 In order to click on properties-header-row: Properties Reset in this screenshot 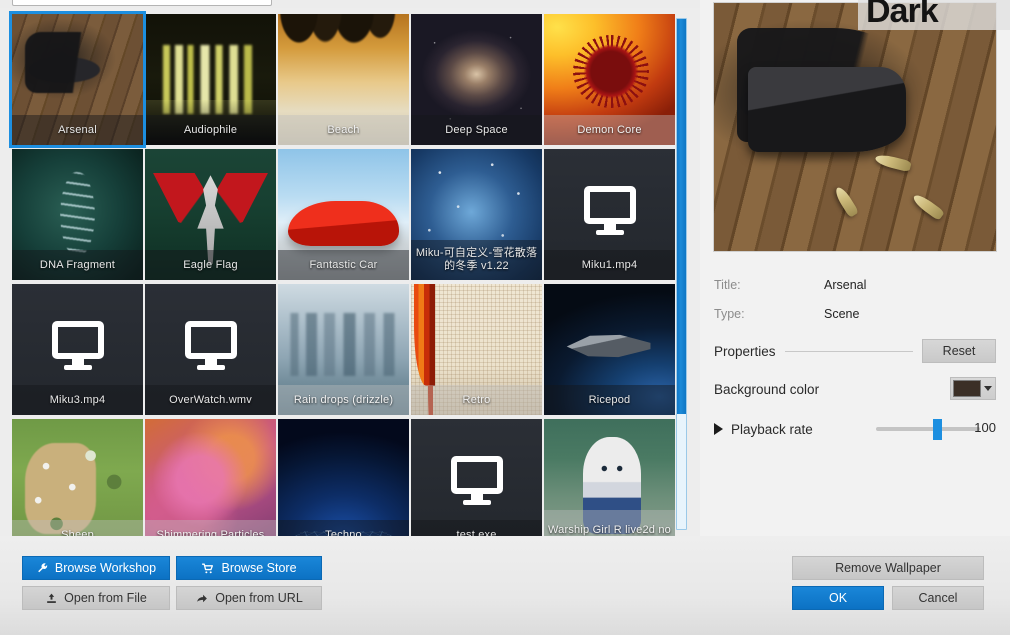, I will do `click(855, 351)`.